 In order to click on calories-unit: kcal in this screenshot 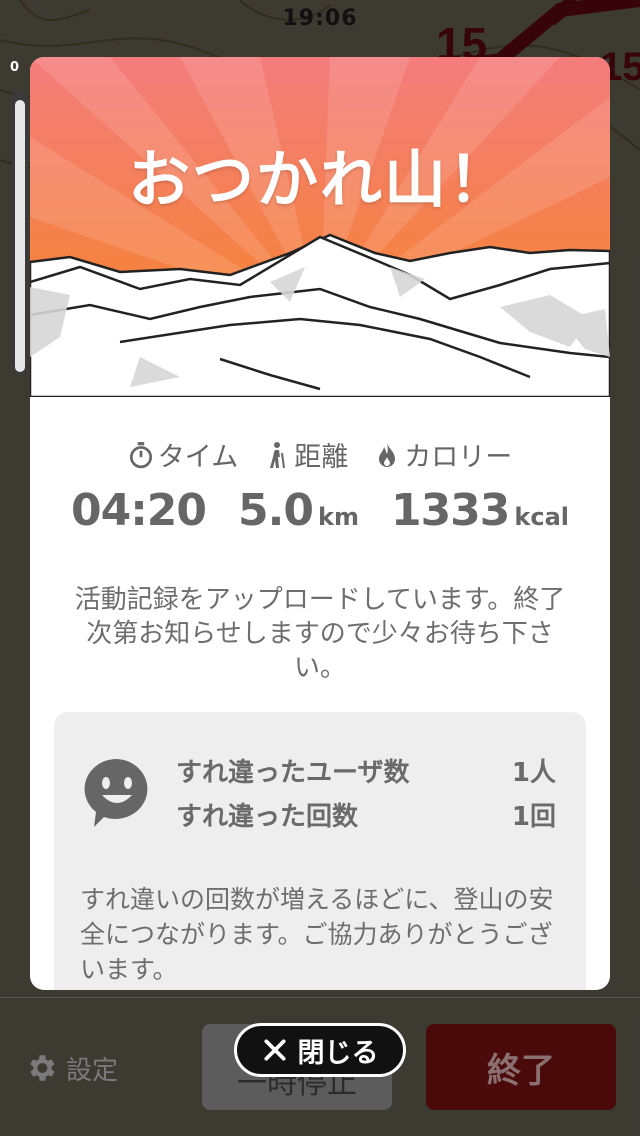, I will do `click(542, 517)`.